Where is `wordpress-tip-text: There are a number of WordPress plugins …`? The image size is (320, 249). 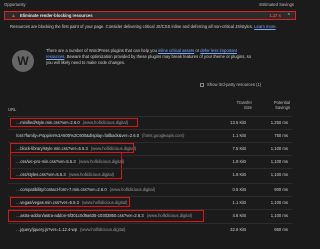 wordpress-tip-text: There are a number of WordPress plugins … is located at coordinates (149, 56).